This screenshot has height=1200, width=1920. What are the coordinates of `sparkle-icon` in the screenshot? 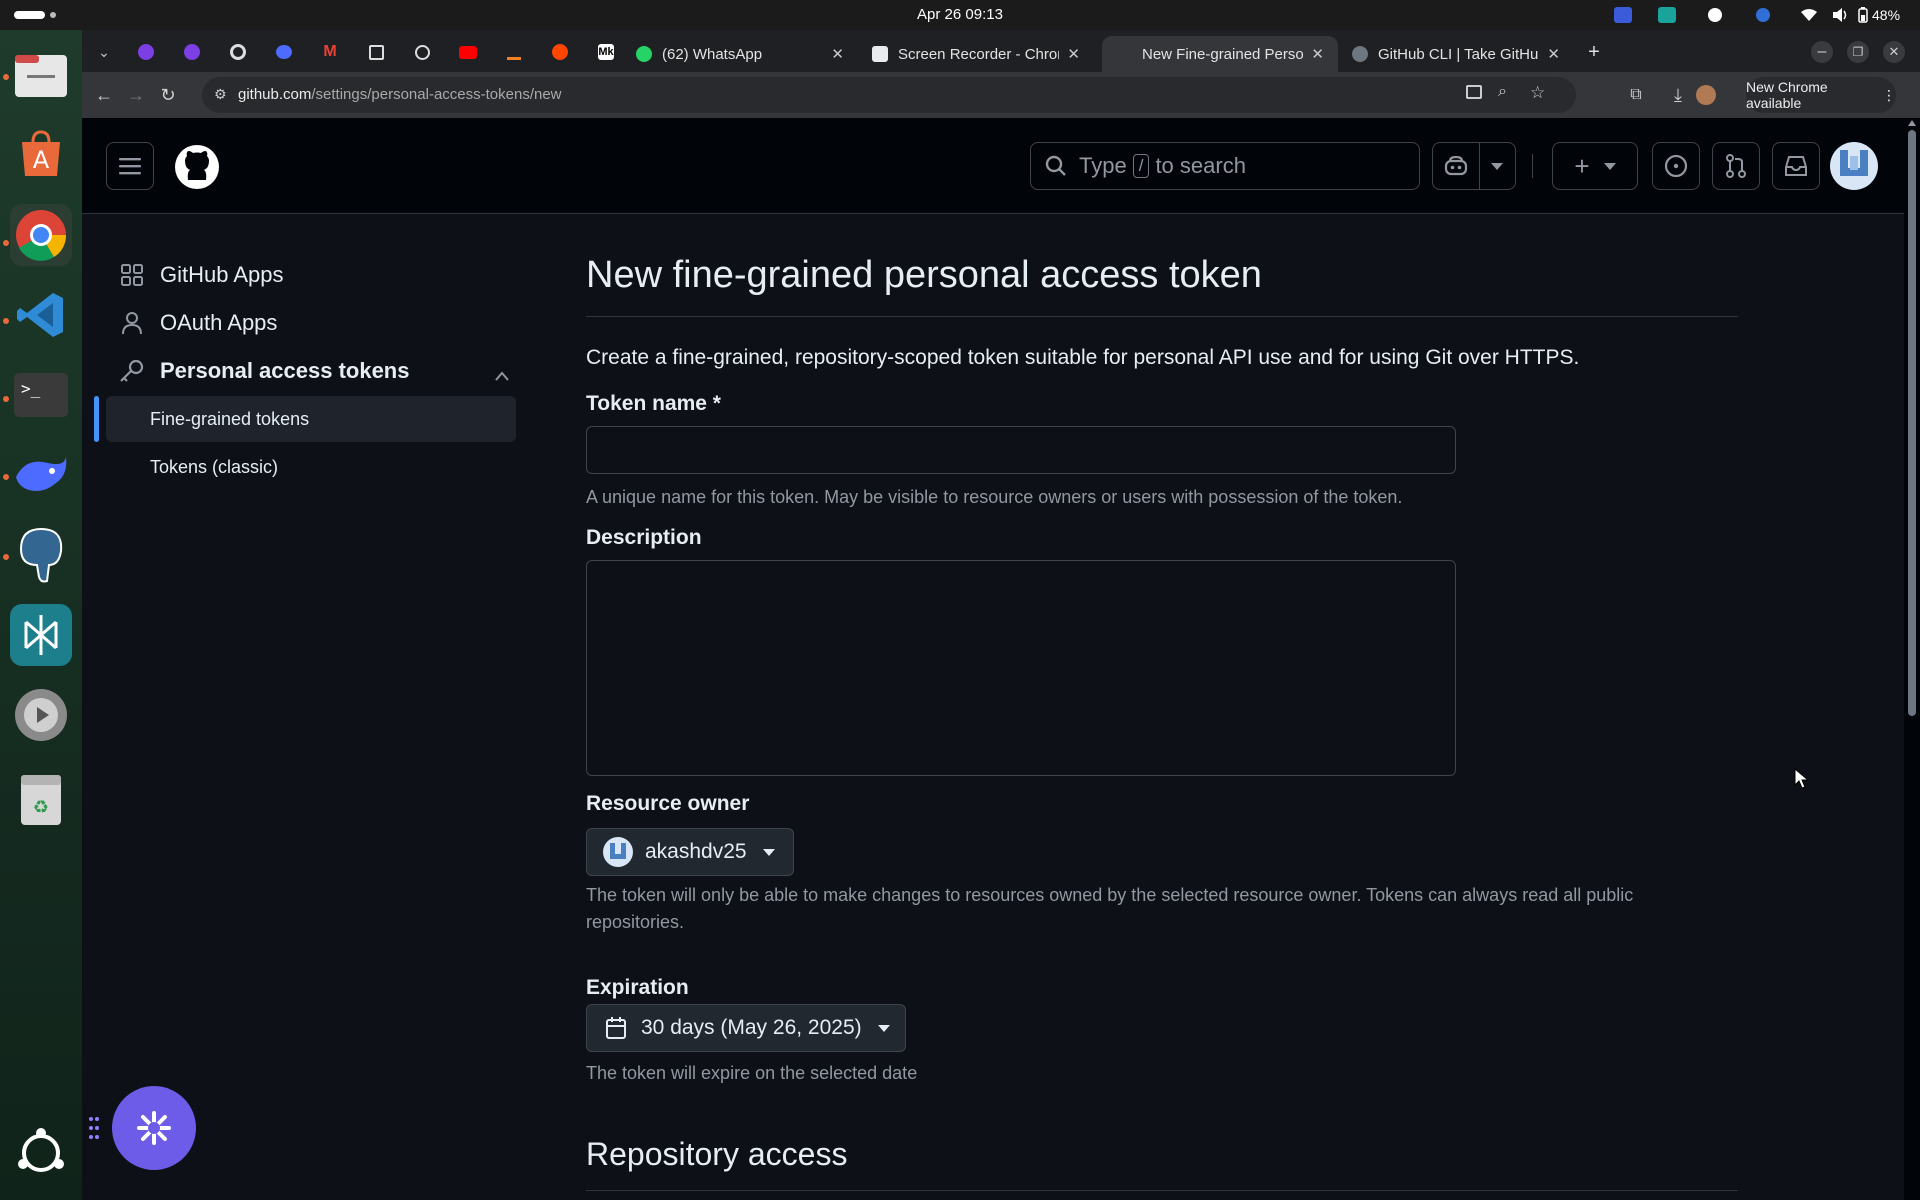 It's located at (154, 1128).